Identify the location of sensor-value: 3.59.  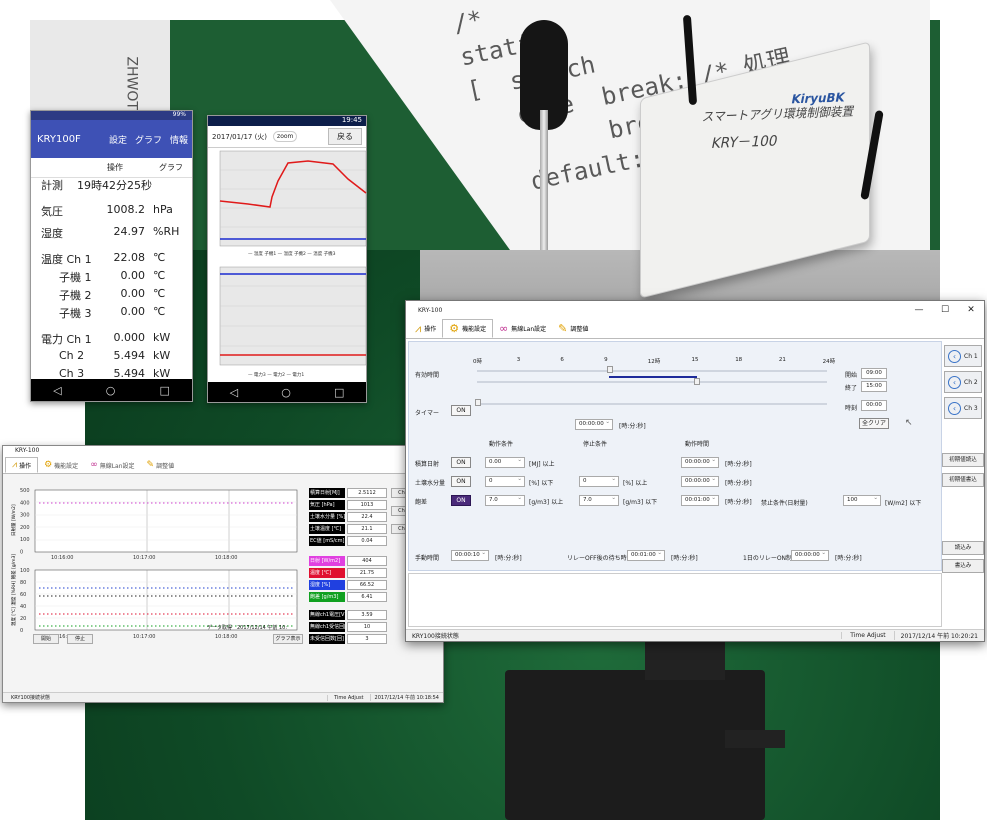
(367, 615).